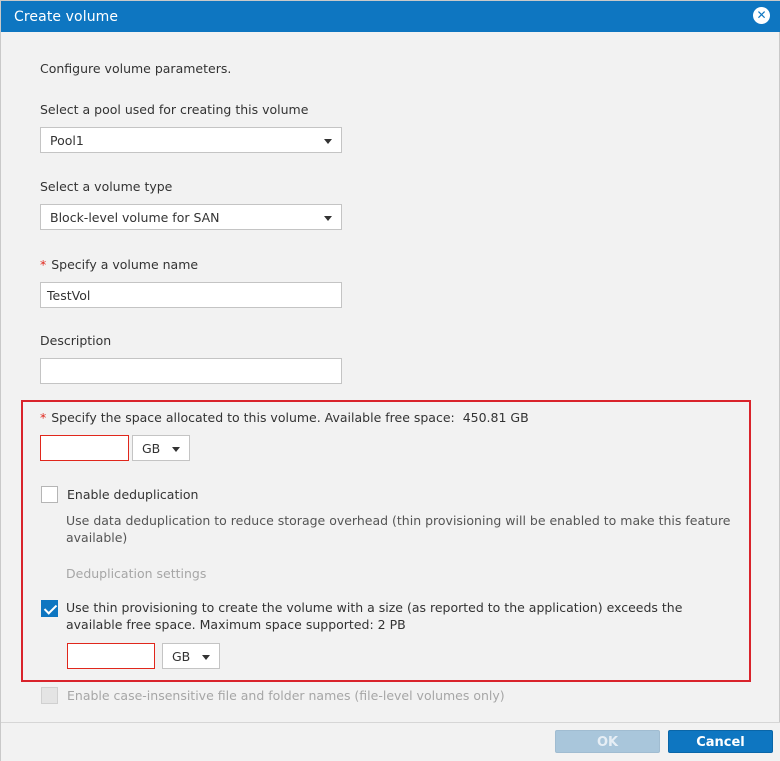  Describe the element at coordinates (84, 448) in the screenshot. I see `space-size-input` at that location.